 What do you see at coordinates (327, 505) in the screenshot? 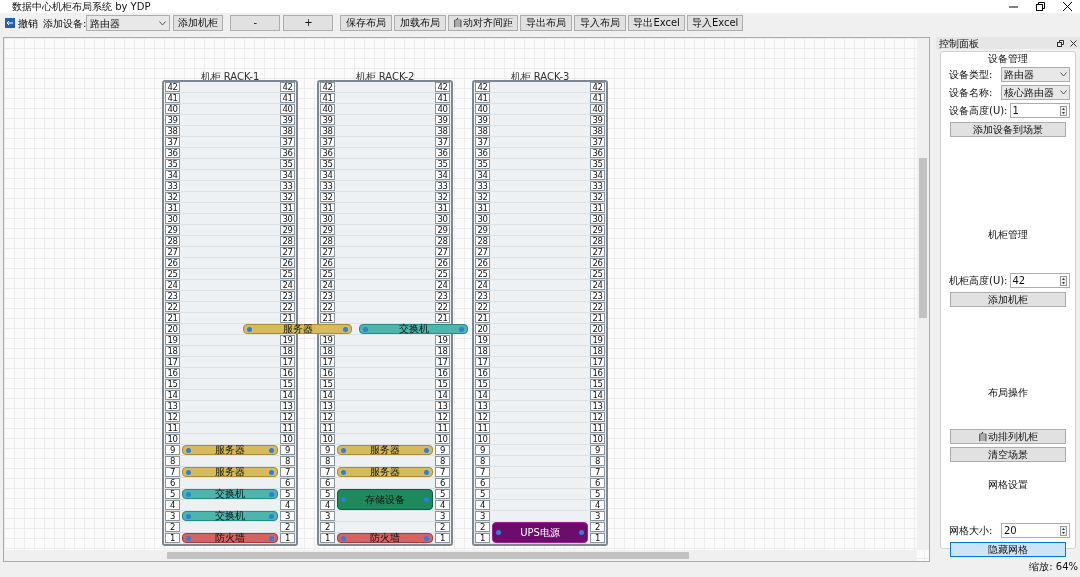
I see `unit-number: 4` at bounding box center [327, 505].